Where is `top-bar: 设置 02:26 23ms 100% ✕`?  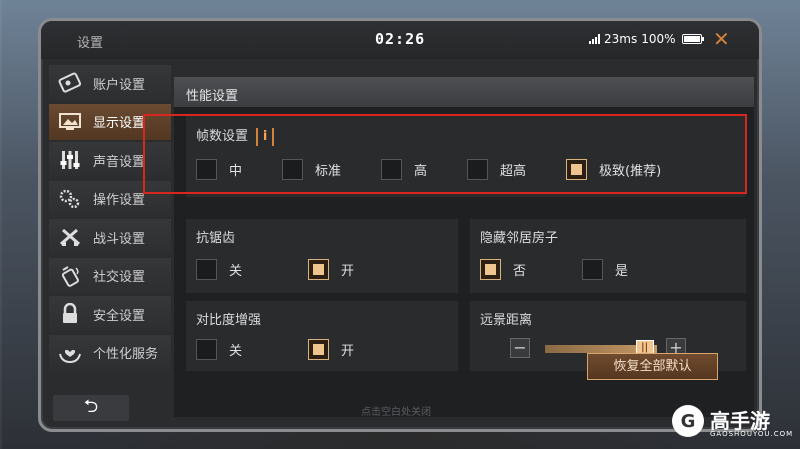
top-bar: 设置 02:26 23ms 100% ✕ is located at coordinates (400, 40).